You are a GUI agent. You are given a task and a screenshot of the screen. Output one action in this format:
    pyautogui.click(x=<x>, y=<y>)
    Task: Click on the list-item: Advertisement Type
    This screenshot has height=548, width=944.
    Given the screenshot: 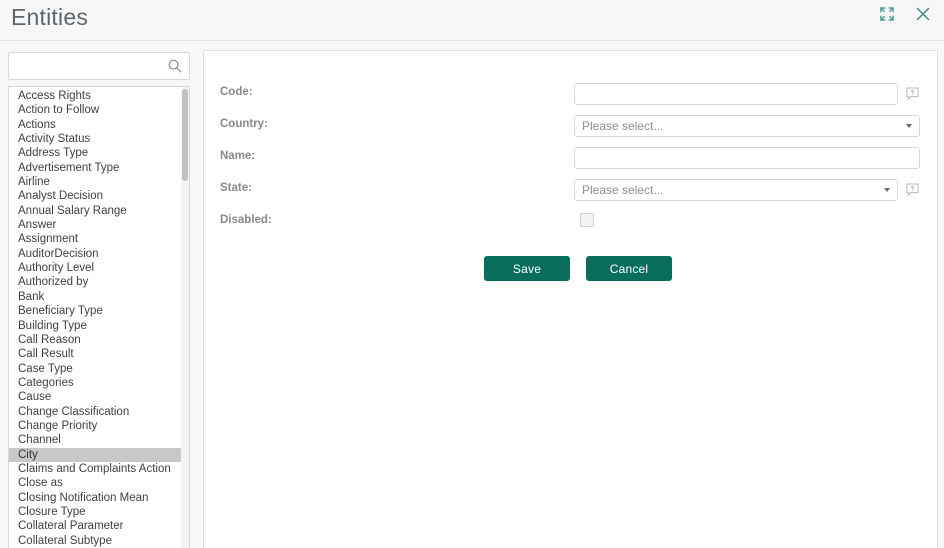 What is the action you would take?
    pyautogui.click(x=96, y=168)
    